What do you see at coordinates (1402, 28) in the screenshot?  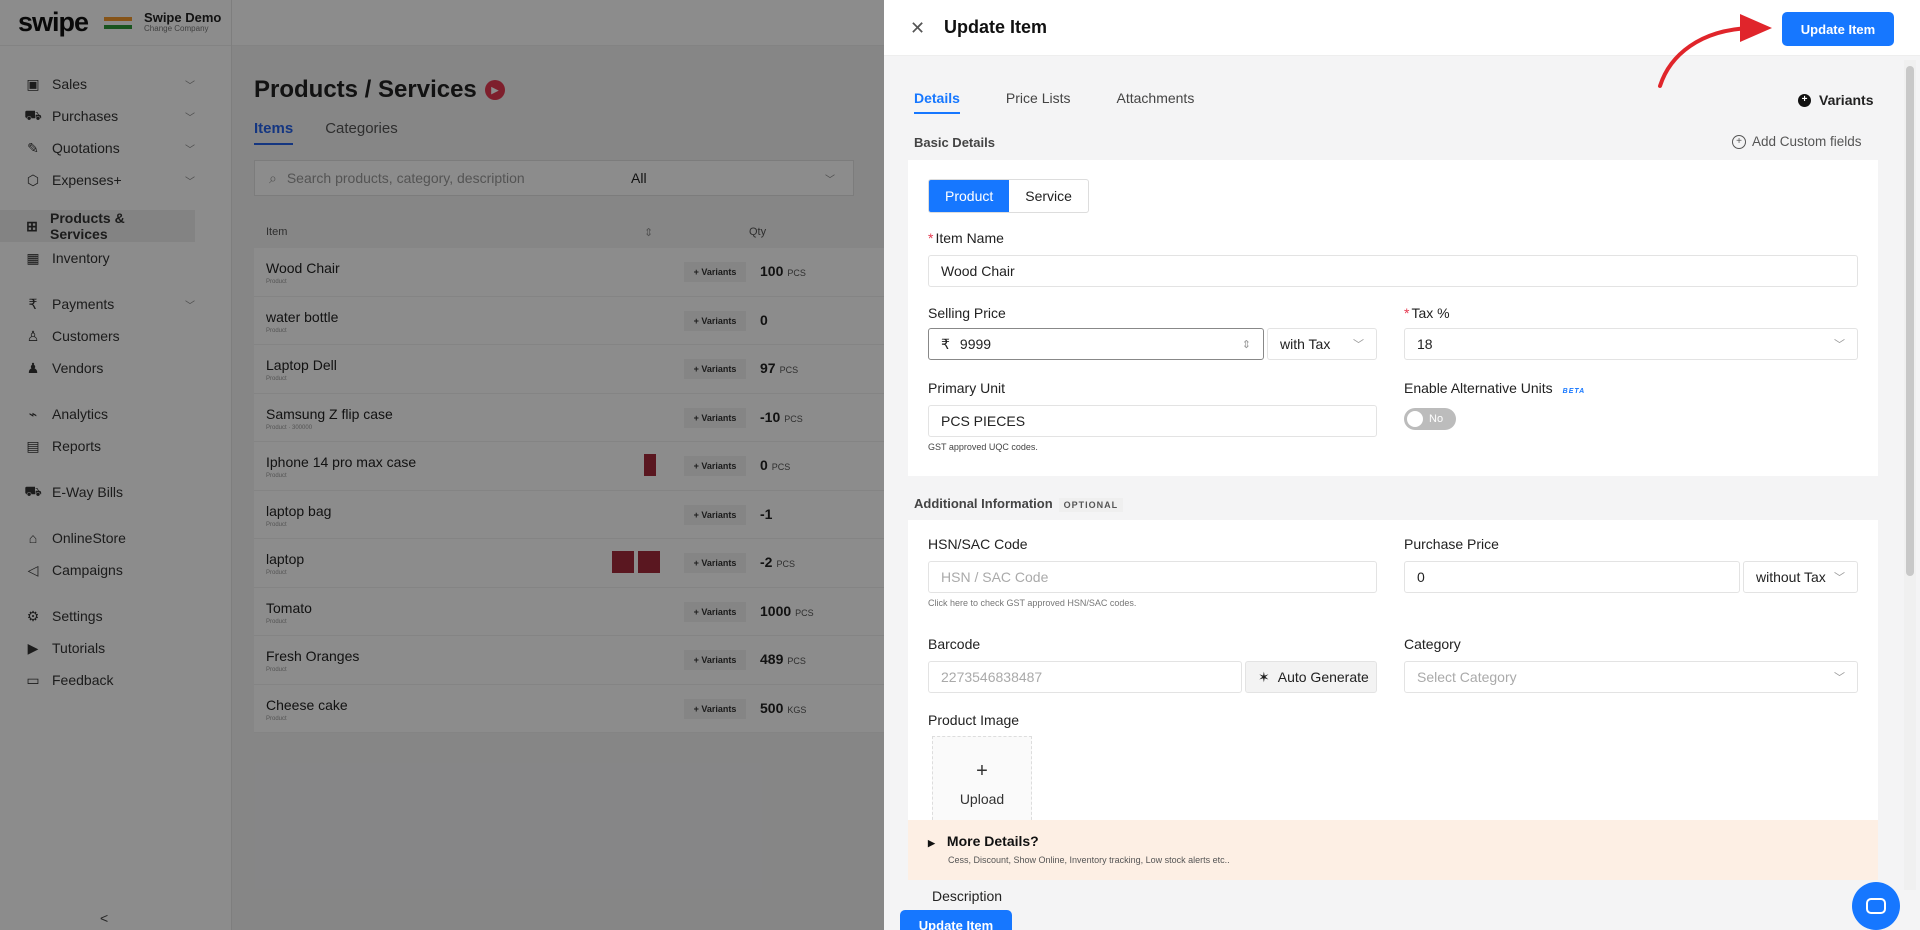 I see `drawer-header: ✕ Update Item Update Item` at bounding box center [1402, 28].